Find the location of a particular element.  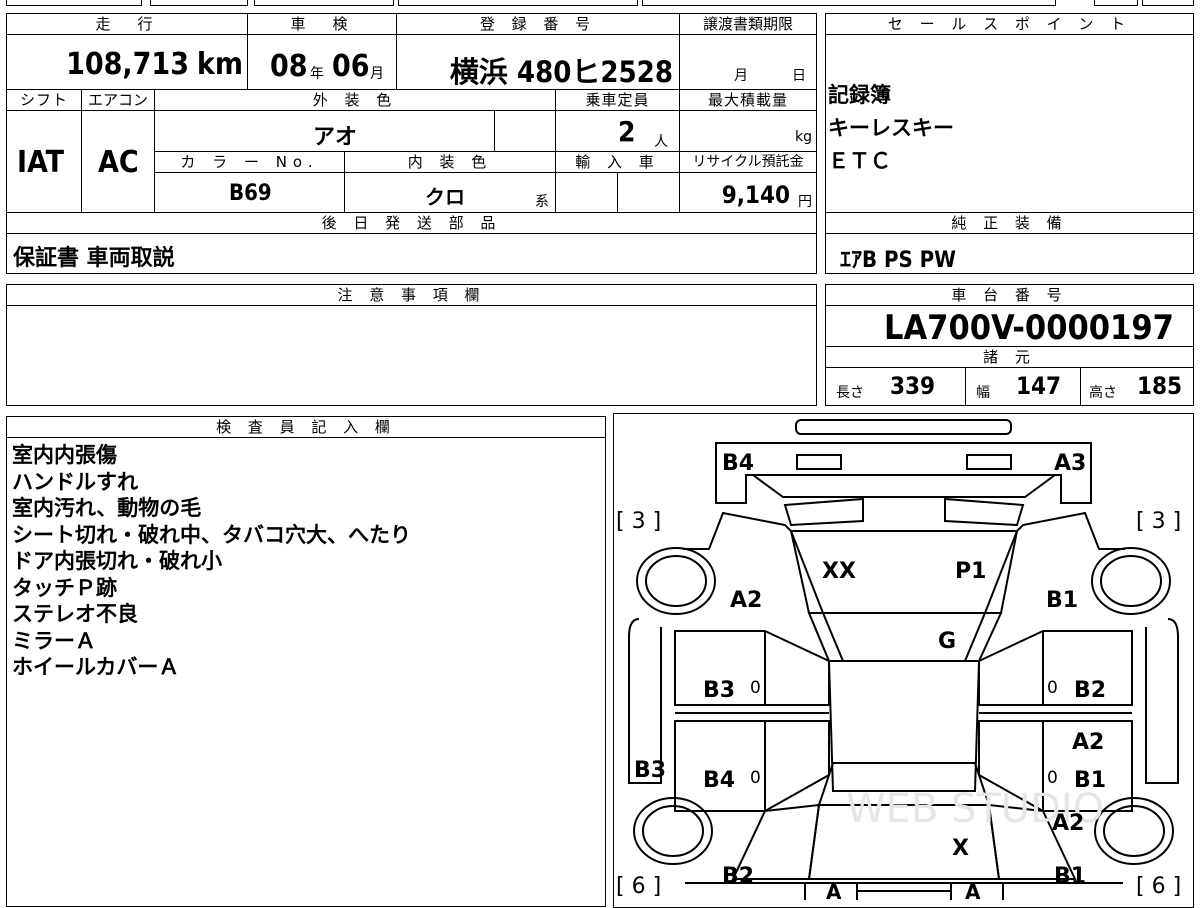

ac-cell: AC is located at coordinates (118, 161).